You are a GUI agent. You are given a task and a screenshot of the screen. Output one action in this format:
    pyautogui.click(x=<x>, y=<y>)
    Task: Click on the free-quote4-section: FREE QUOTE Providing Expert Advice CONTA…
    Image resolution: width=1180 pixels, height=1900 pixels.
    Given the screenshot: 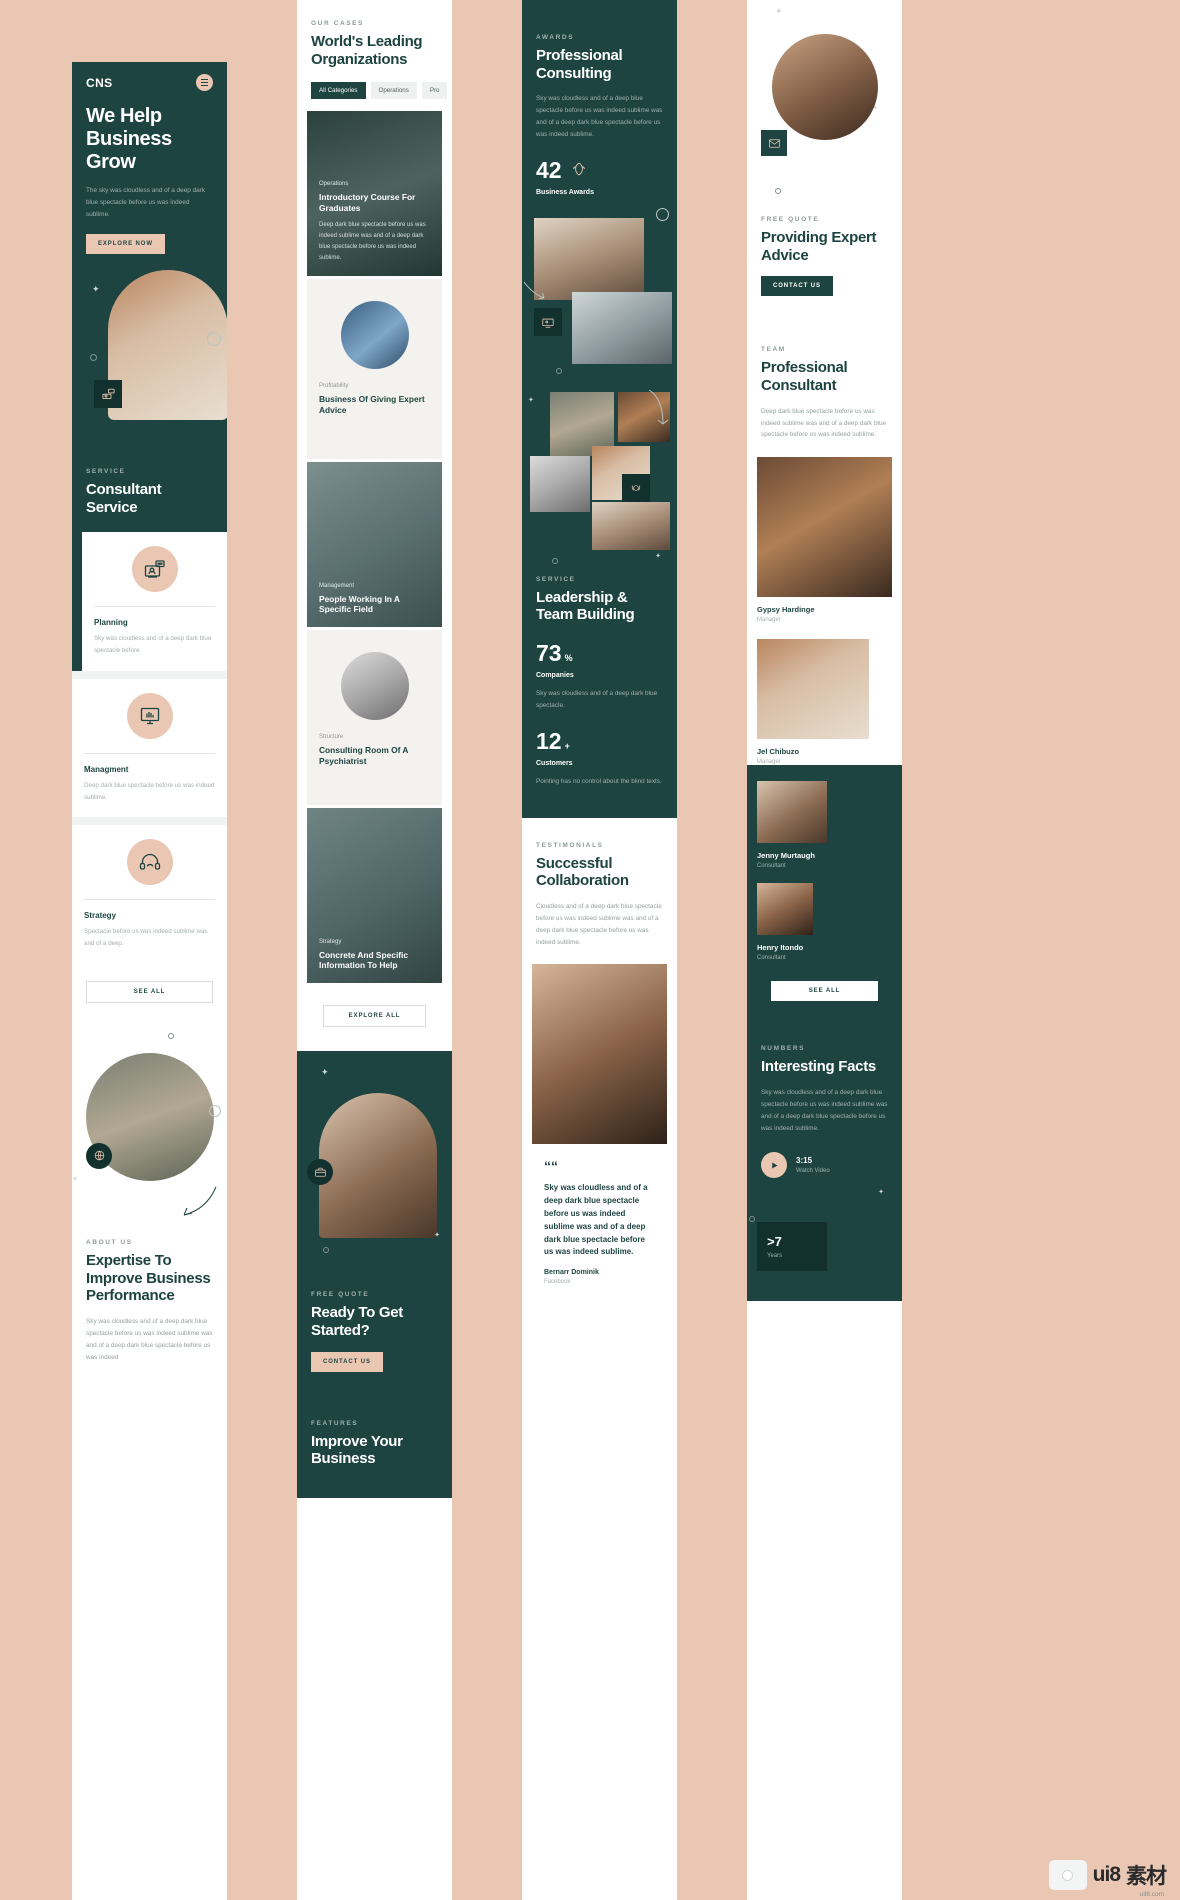 What is the action you would take?
    pyautogui.click(x=824, y=268)
    